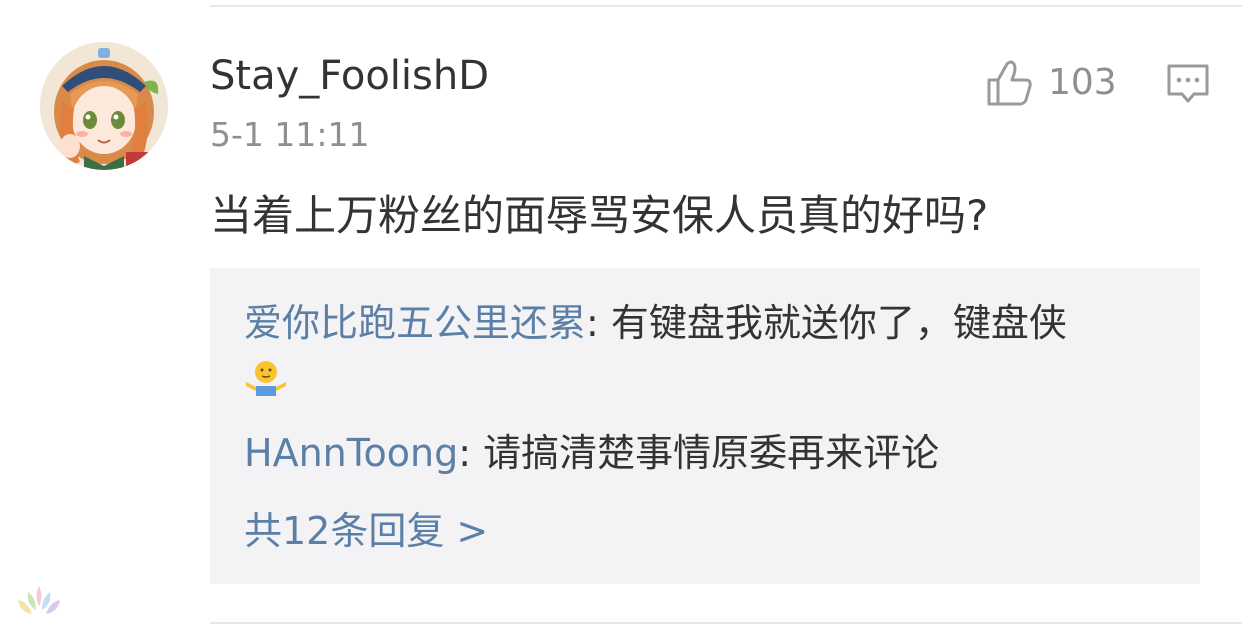 Image resolution: width=1242 pixels, height=629 pixels. What do you see at coordinates (351, 453) in the screenshot?
I see `reply-author: HAnnToong` at bounding box center [351, 453].